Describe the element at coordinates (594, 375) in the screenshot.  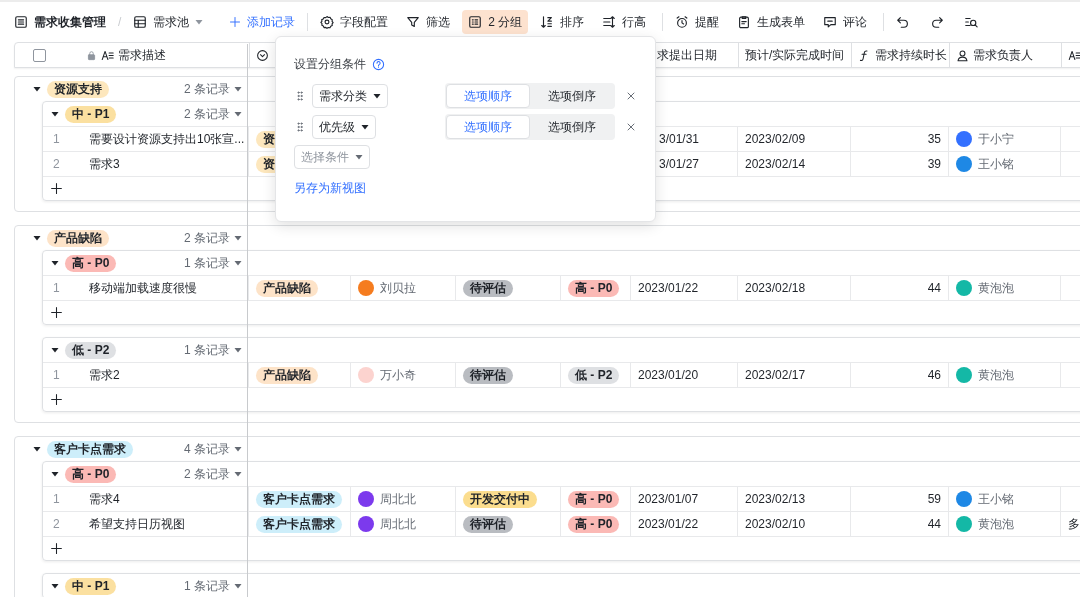
I see `priority-tag: 低 - P2` at that location.